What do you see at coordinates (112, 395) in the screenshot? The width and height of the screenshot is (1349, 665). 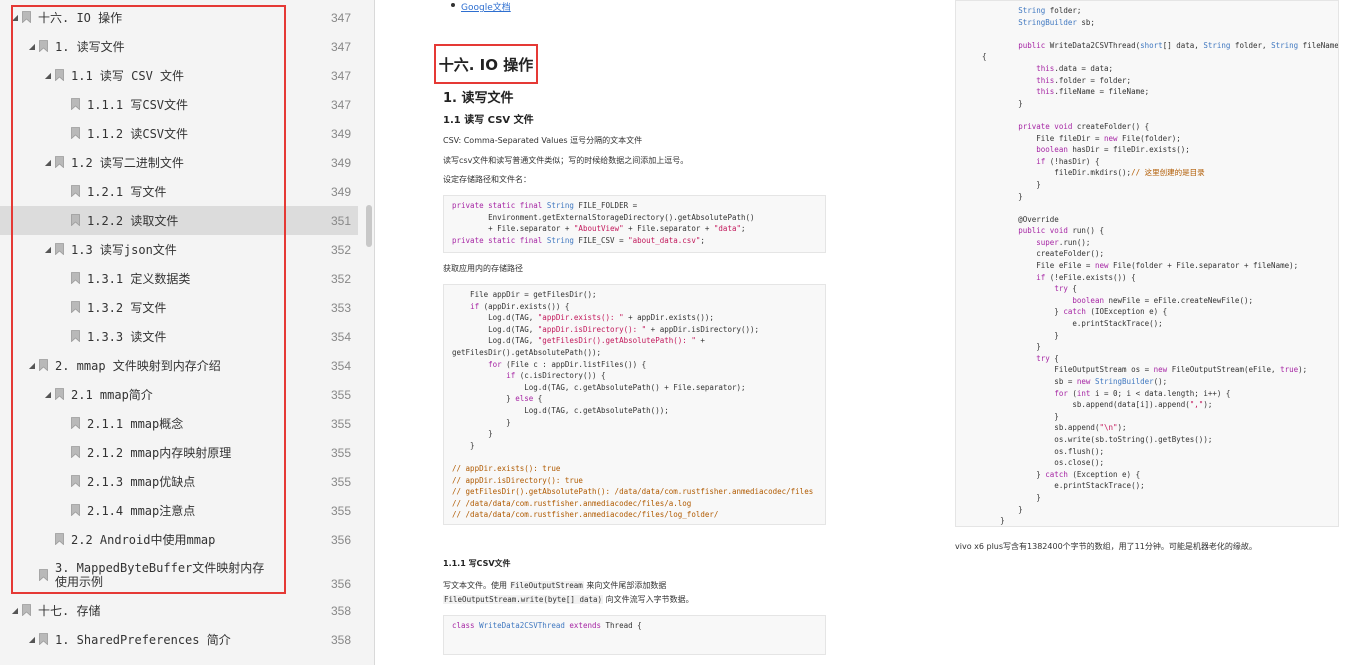 I see `toc-item-label: 2.1 mmap简介` at bounding box center [112, 395].